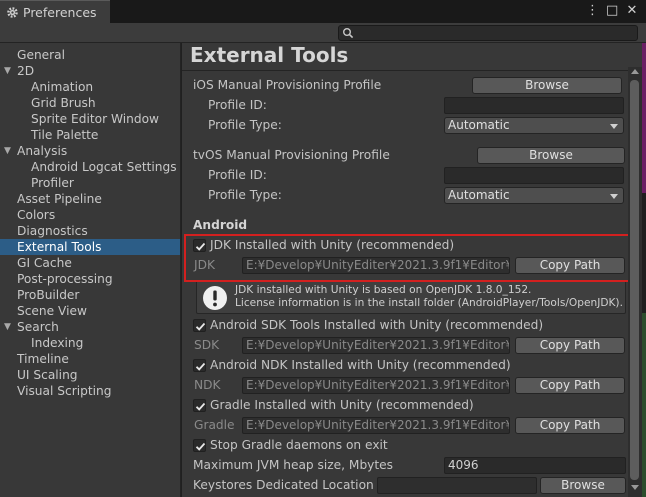 This screenshot has height=497, width=646. I want to click on sidebar-item-android-logcat-settings: Android Logcat Settings, so click(90, 167).